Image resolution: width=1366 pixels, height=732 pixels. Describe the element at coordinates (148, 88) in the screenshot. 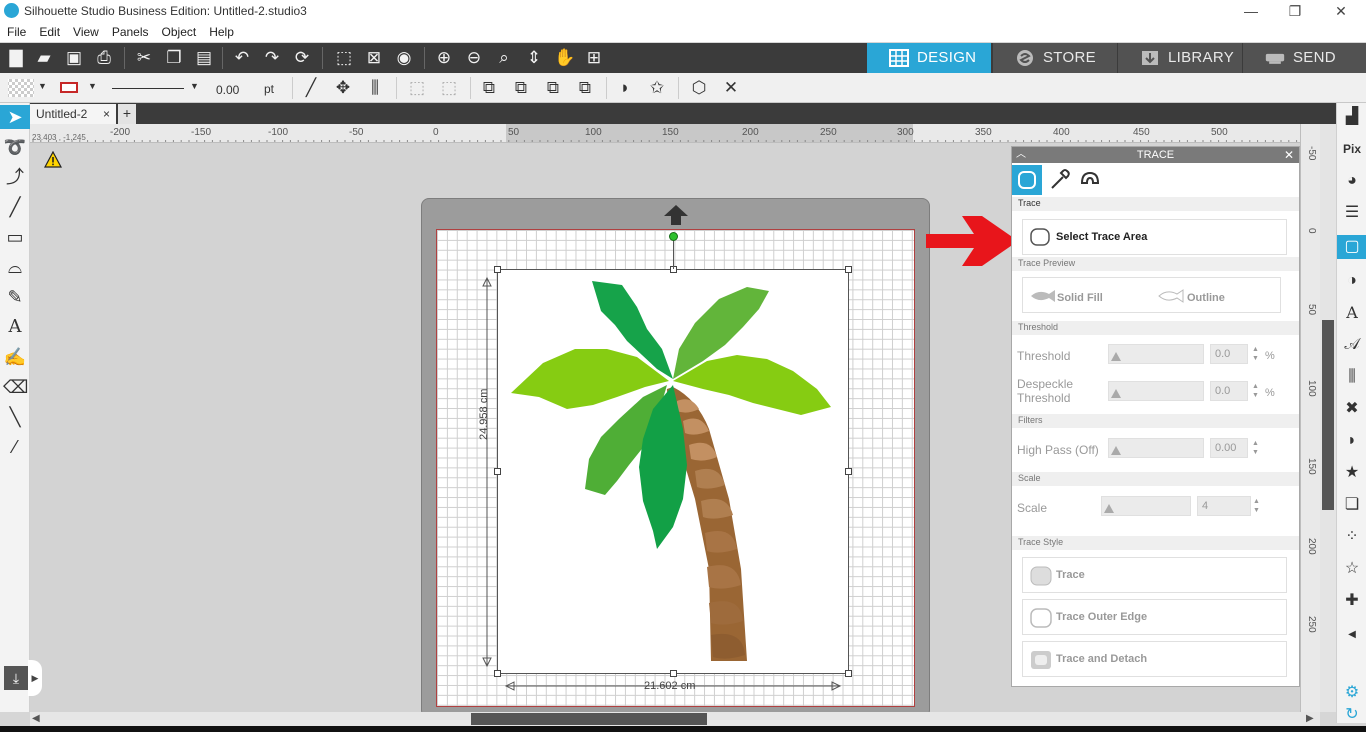

I see `line-style-preview` at that location.